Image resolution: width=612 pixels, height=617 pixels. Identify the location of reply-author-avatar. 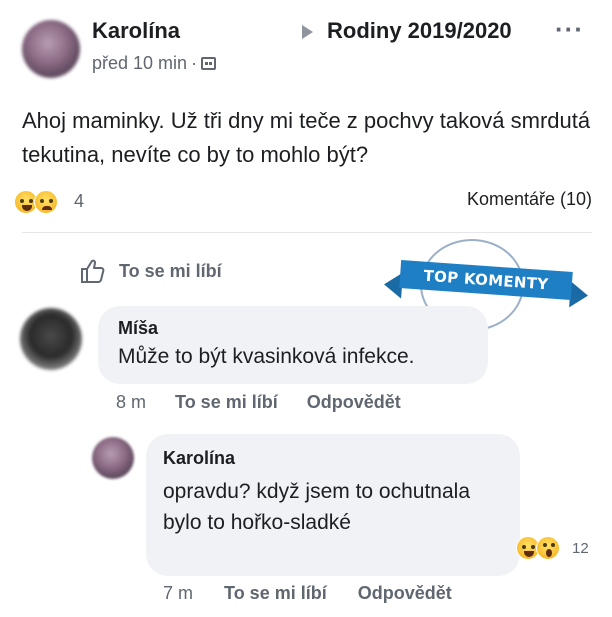
(113, 458).